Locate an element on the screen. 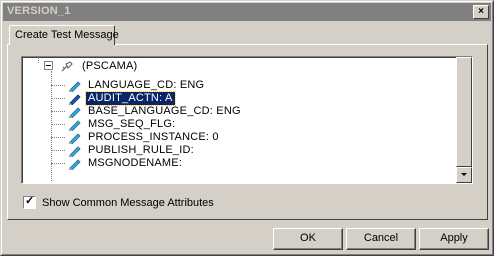 The image size is (494, 256). tree-root-label: (PSCAMA) is located at coordinates (110, 66).